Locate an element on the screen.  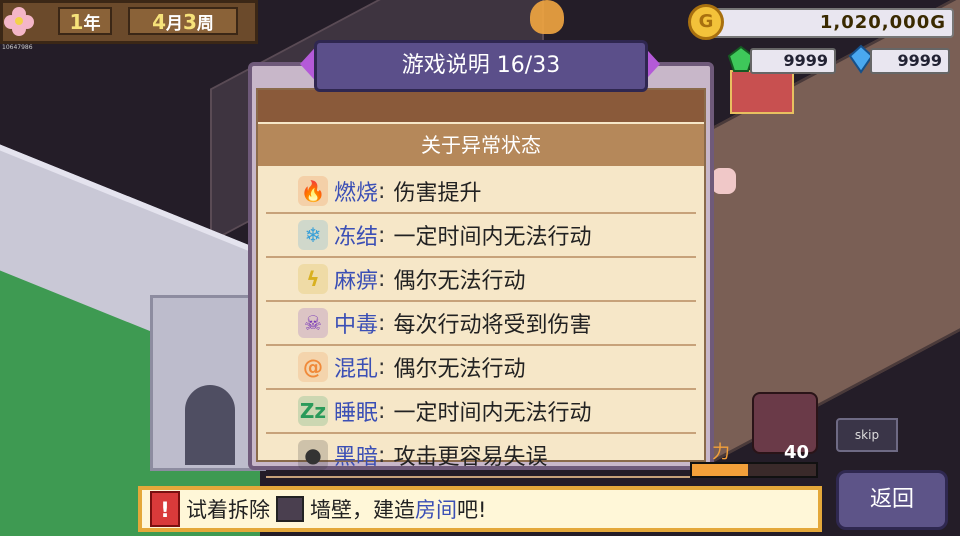
status-row: Zz 睡眠: 一定时间内无法行动 is located at coordinates (481, 412).